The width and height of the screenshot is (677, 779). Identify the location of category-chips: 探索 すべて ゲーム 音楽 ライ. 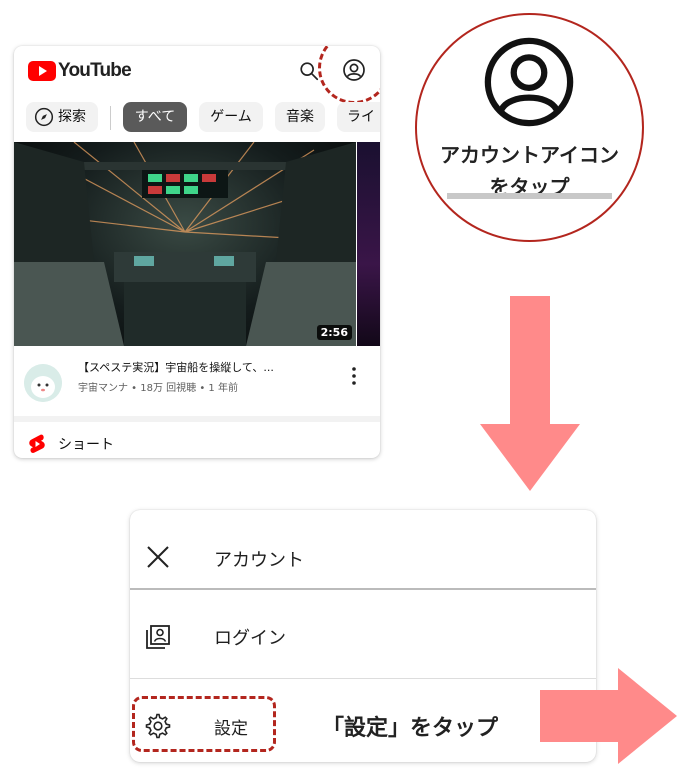
(197, 119).